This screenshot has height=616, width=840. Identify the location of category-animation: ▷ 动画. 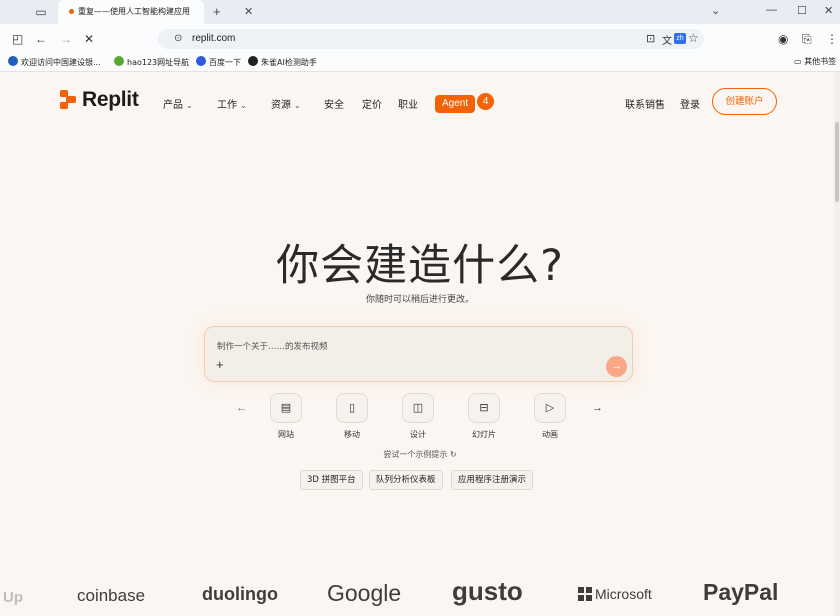
(550, 416).